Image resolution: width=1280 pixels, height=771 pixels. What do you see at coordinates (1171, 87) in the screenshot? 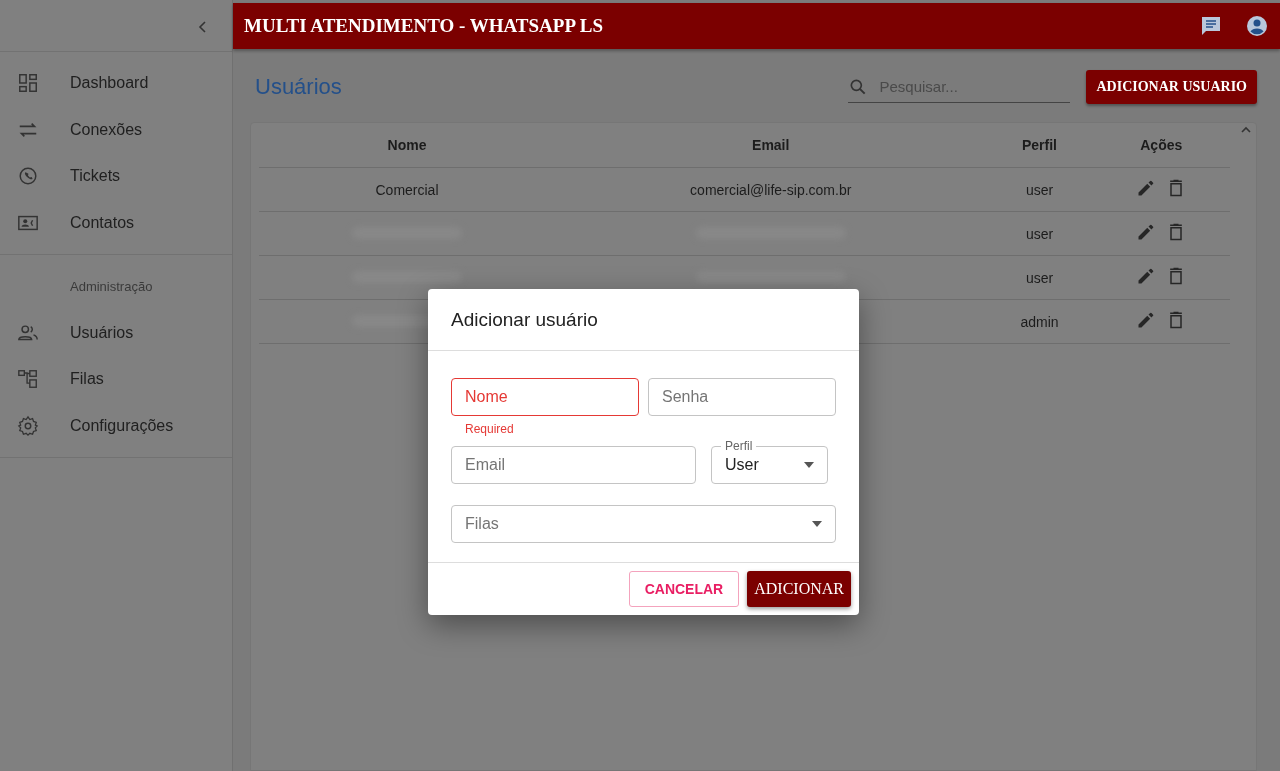
I see `add-user-button: ADICIONAR USUARIO` at bounding box center [1171, 87].